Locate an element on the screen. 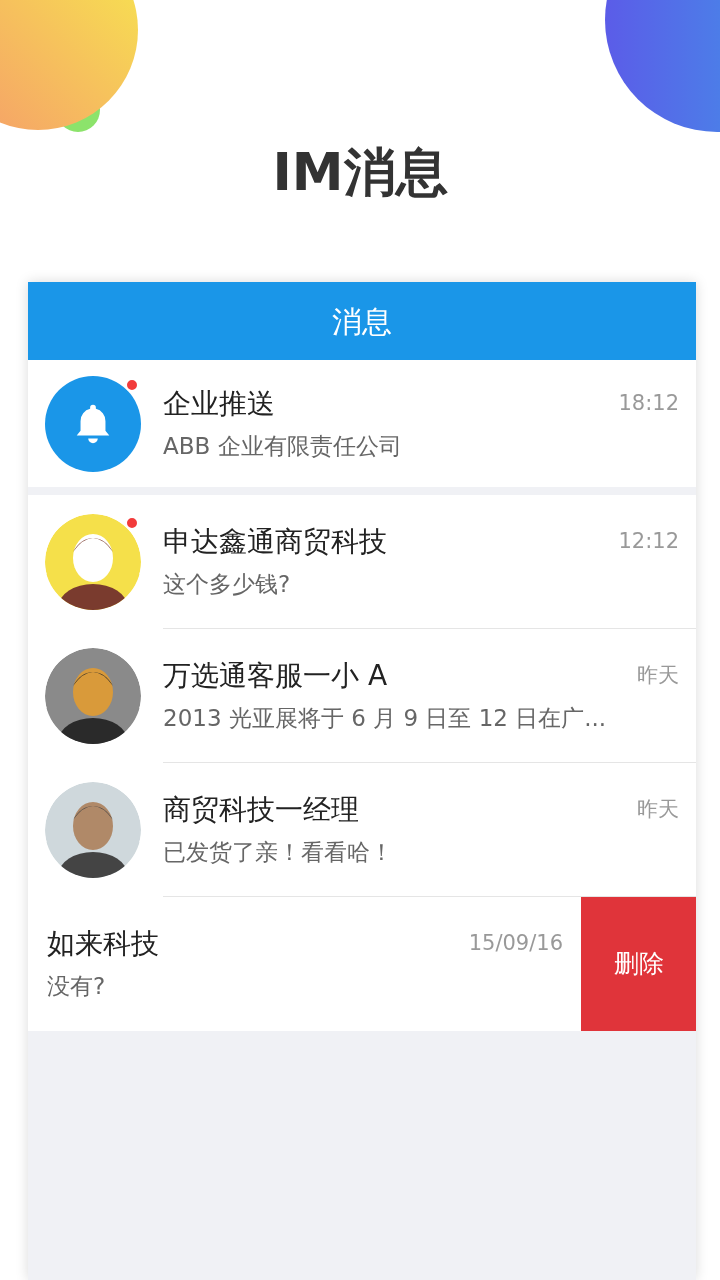  conversation-item: 申达鑫通商贸科技 12:12 这个多少钱? is located at coordinates (362, 562).